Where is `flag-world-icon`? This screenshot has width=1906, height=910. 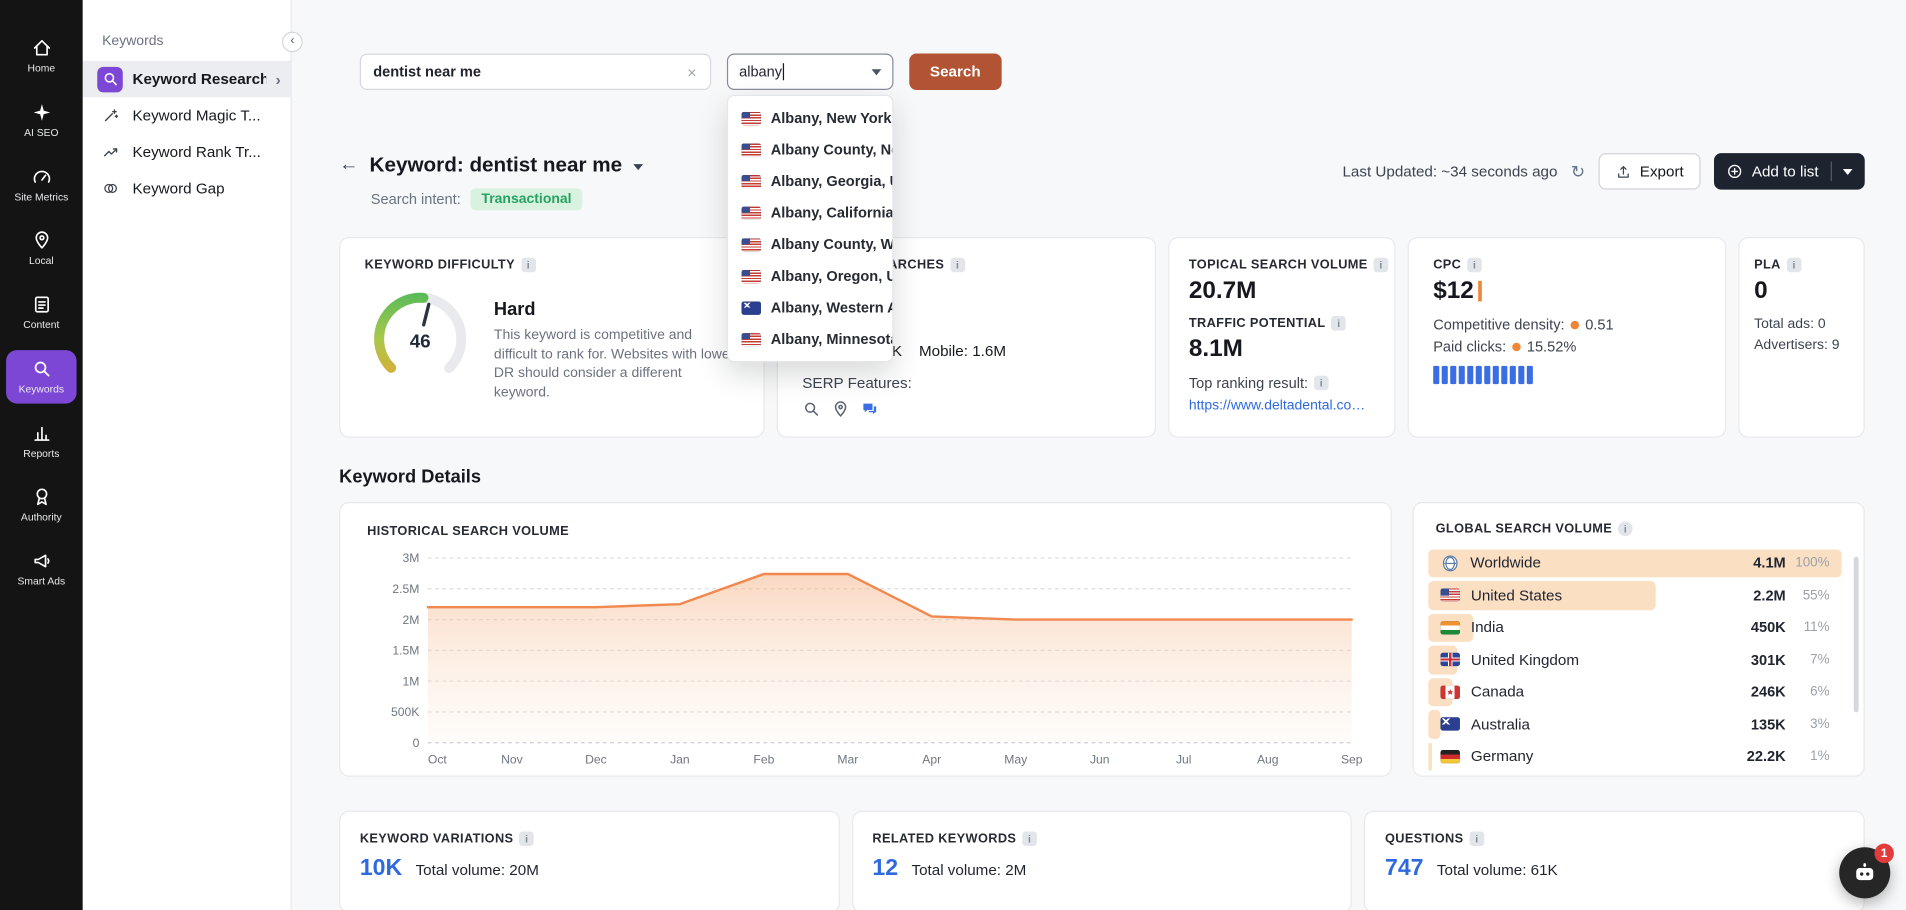 flag-world-icon is located at coordinates (1450, 563).